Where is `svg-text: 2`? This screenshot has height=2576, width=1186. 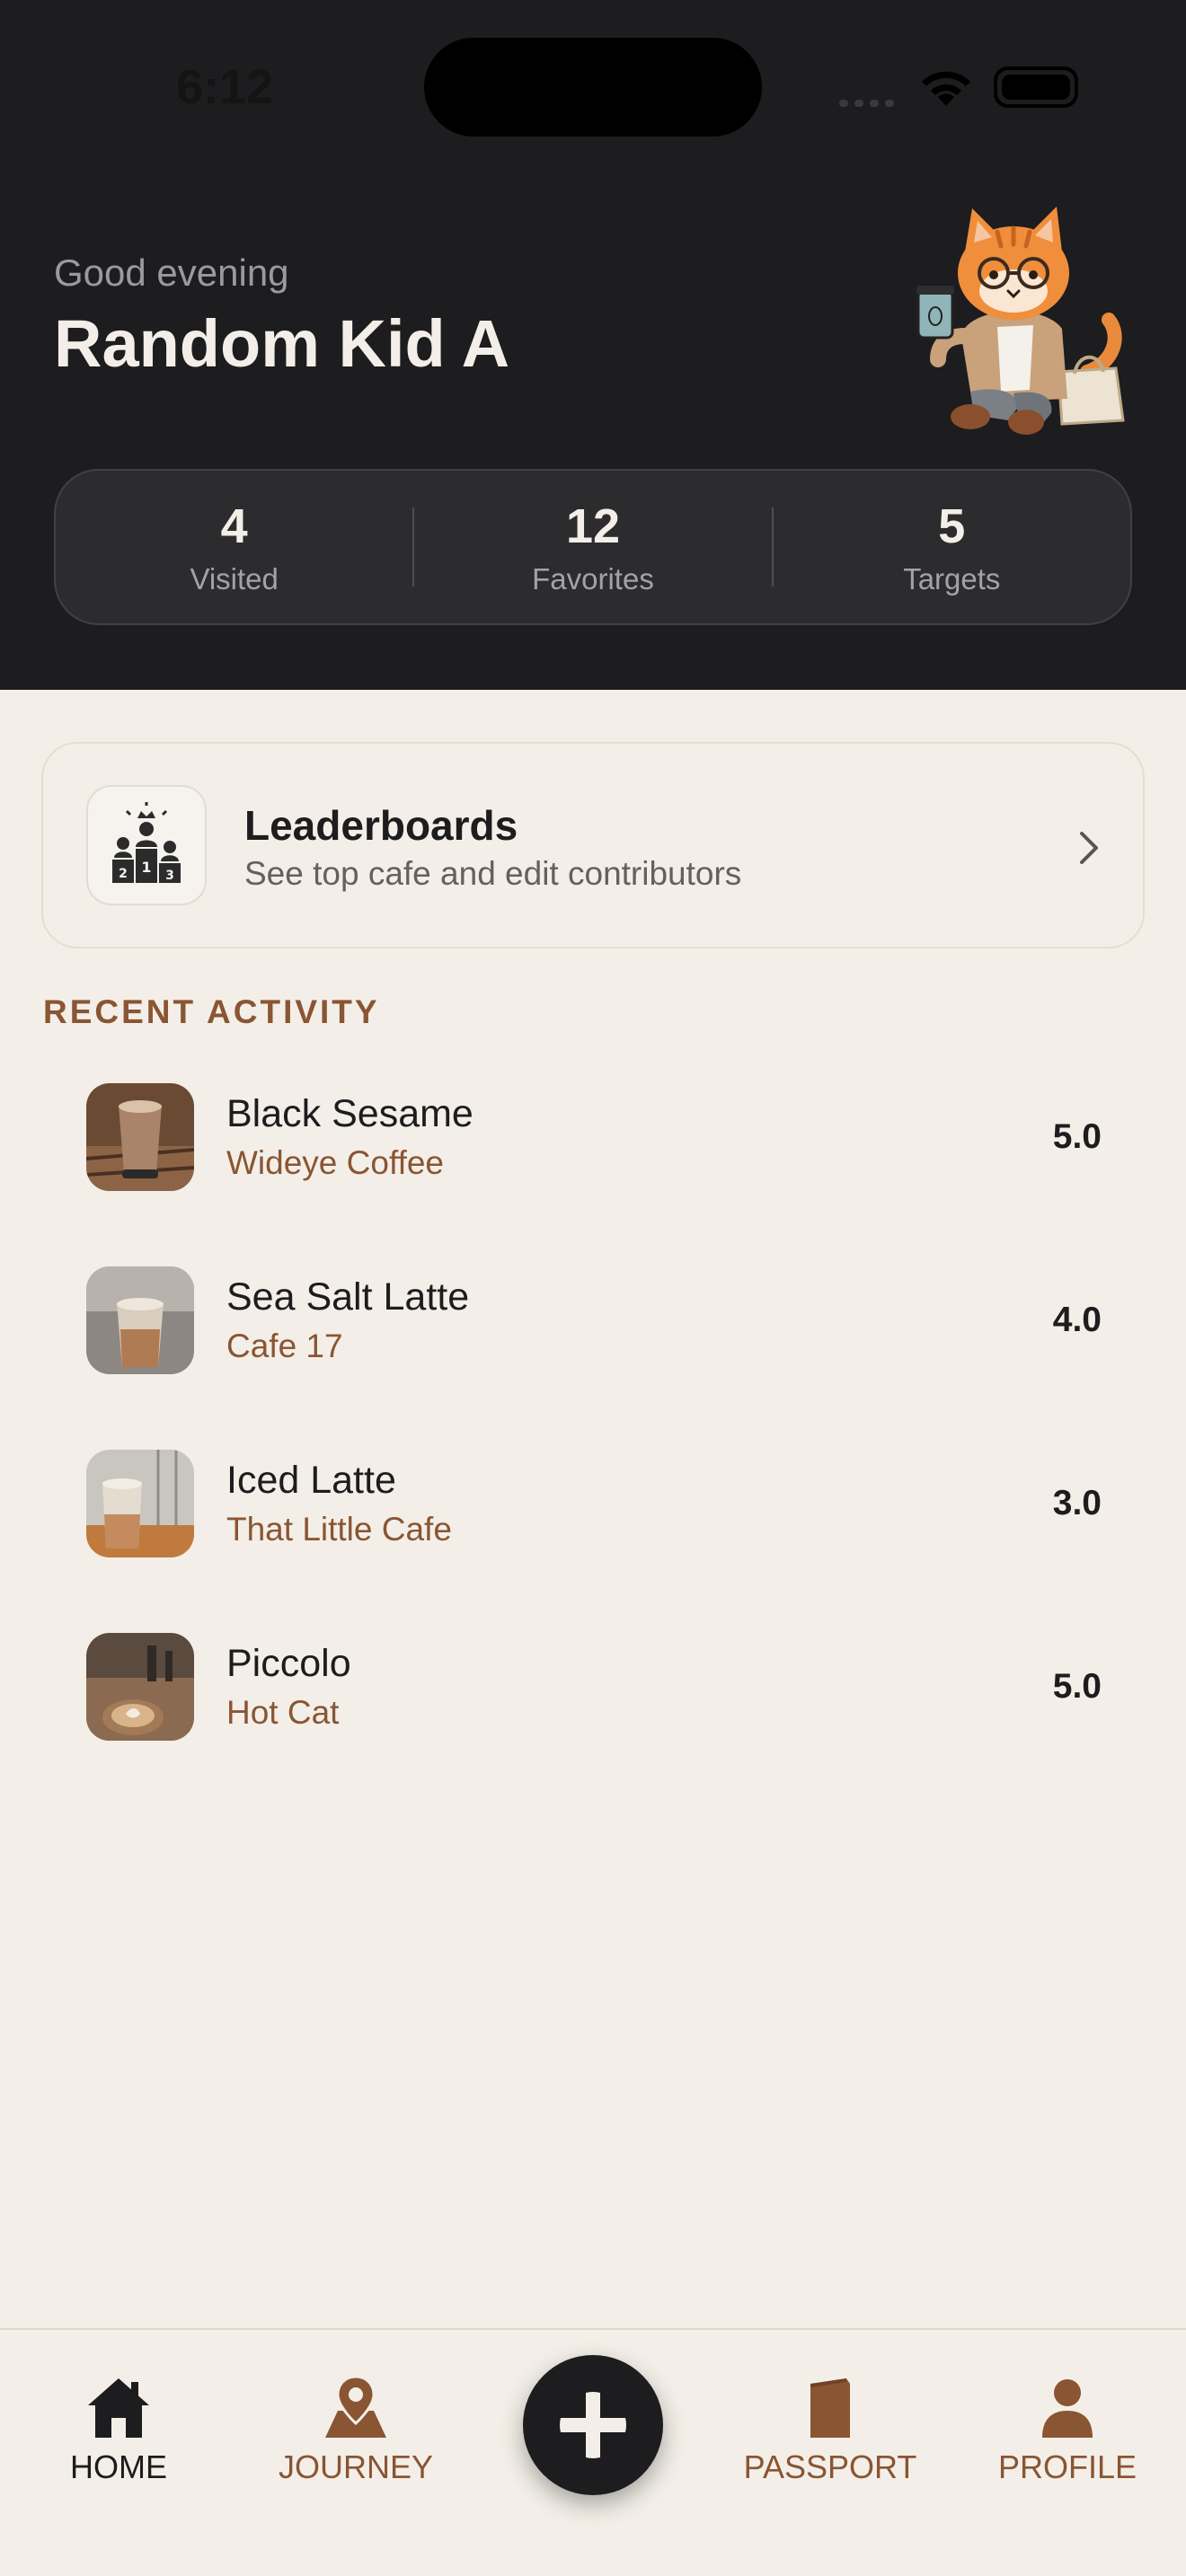 svg-text: 2 is located at coordinates (123, 874).